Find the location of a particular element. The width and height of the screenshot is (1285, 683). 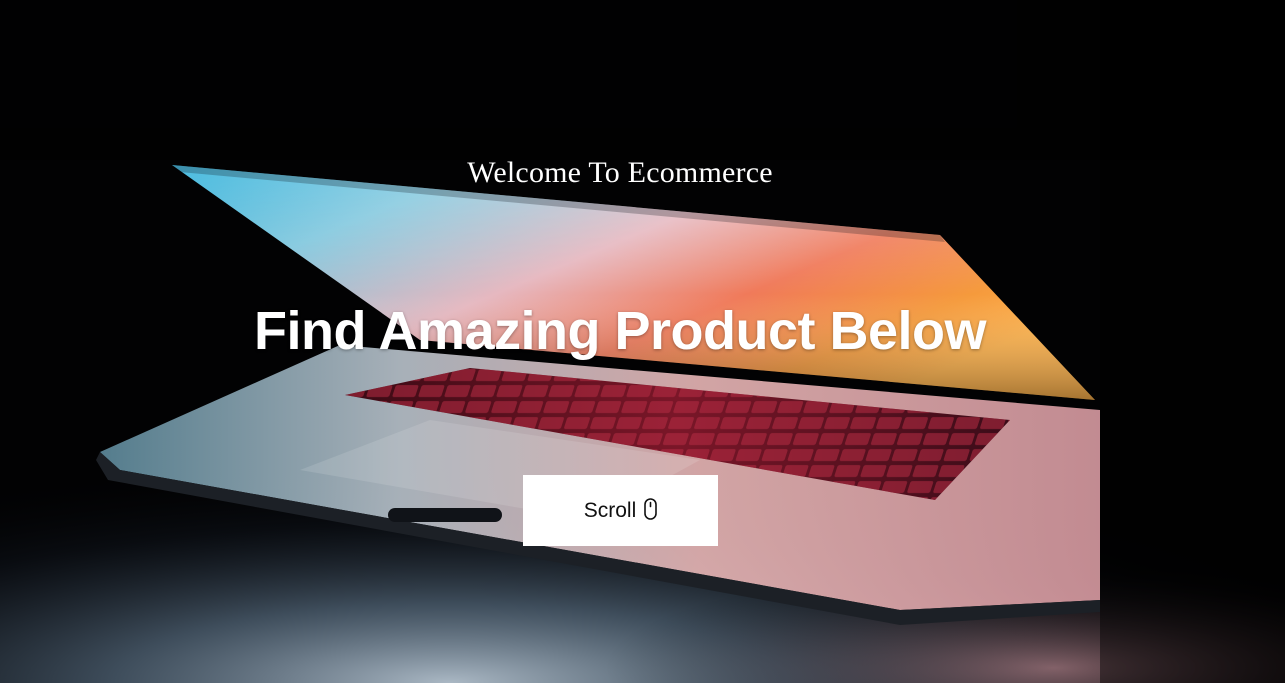

hero-headline: Find Amazing Product Below is located at coordinates (620, 331).